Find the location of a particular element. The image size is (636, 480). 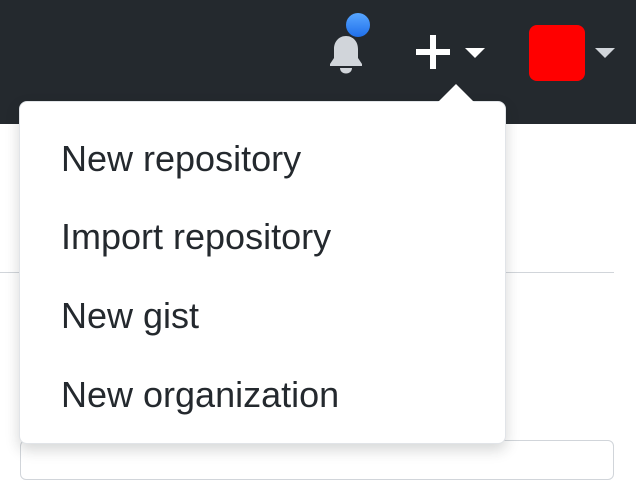

avatar-caret-down-icon is located at coordinates (605, 53).